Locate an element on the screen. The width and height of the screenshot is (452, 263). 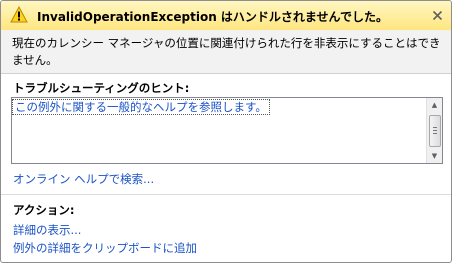
scroll-thumb is located at coordinates (435, 131).